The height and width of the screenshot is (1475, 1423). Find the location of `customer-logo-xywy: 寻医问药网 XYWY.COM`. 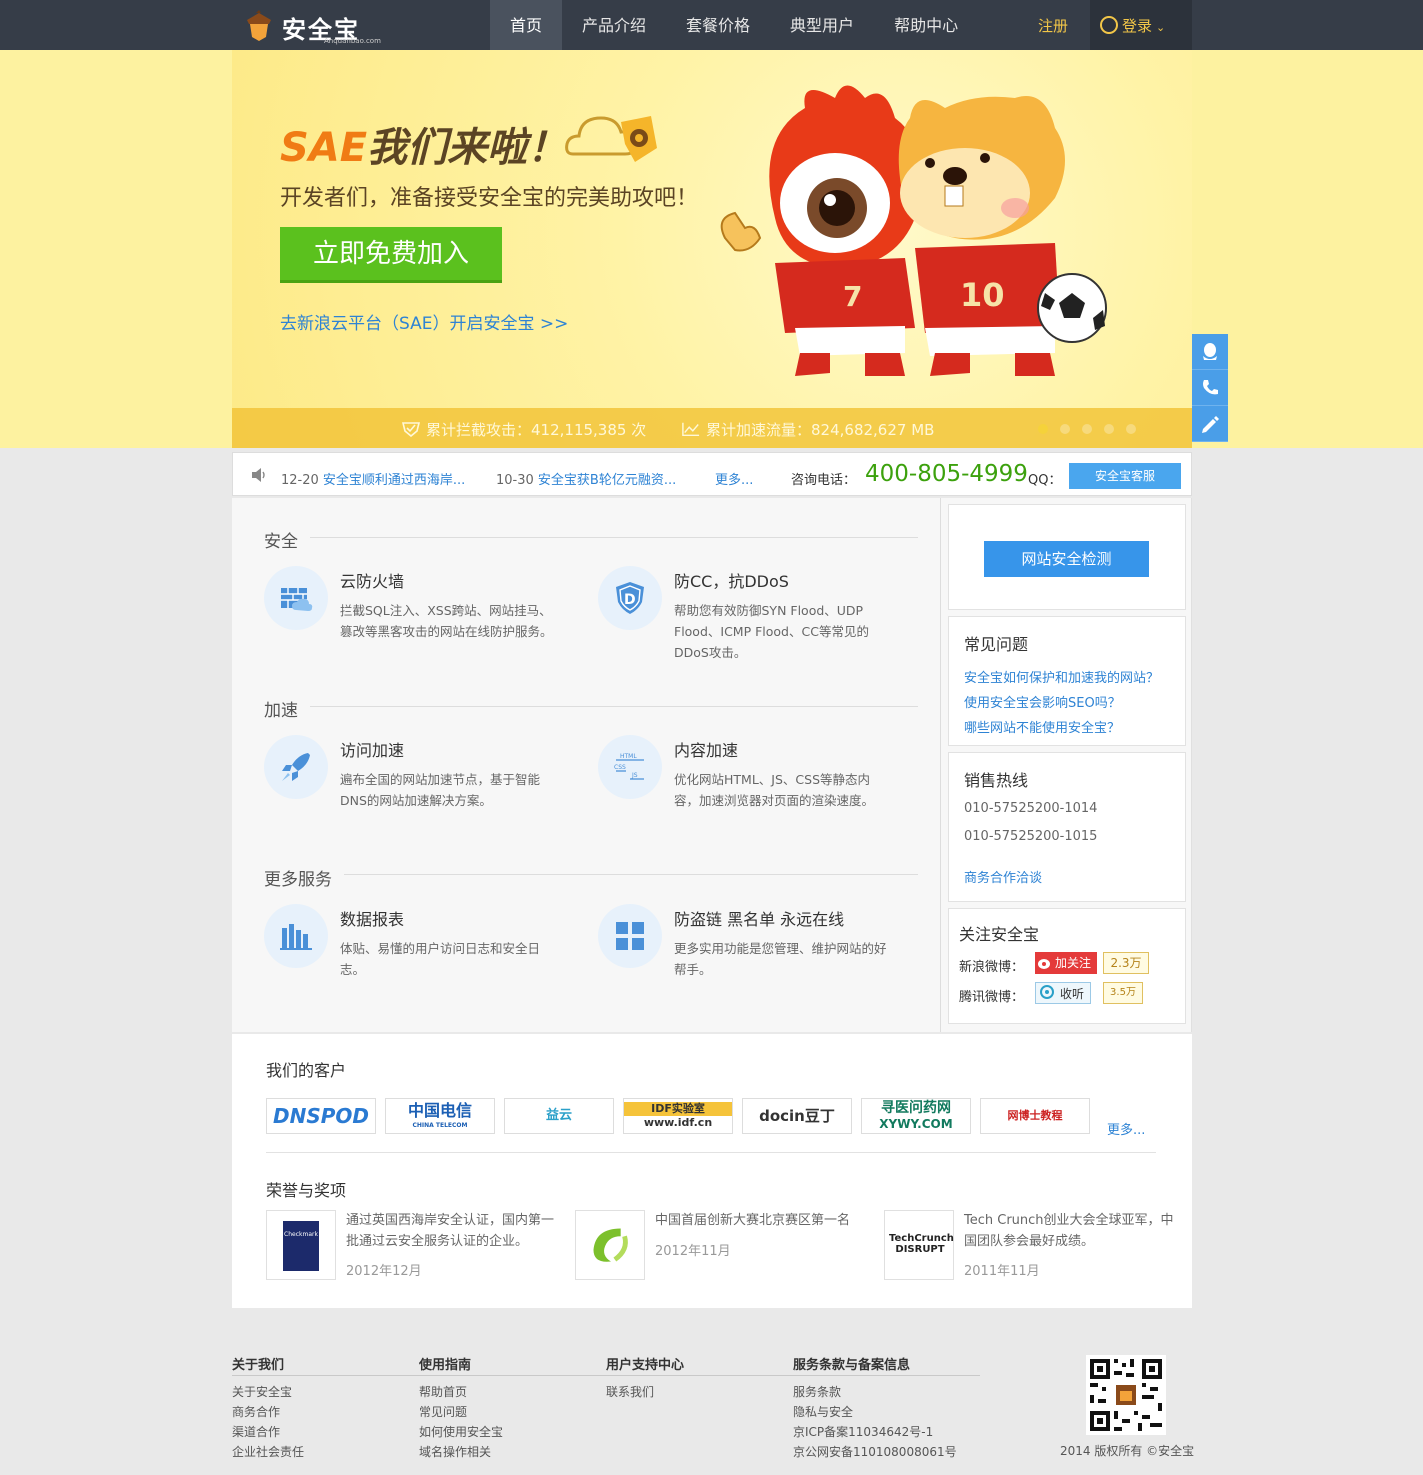

customer-logo-xywy: 寻医问药网 XYWY.COM is located at coordinates (916, 1116).